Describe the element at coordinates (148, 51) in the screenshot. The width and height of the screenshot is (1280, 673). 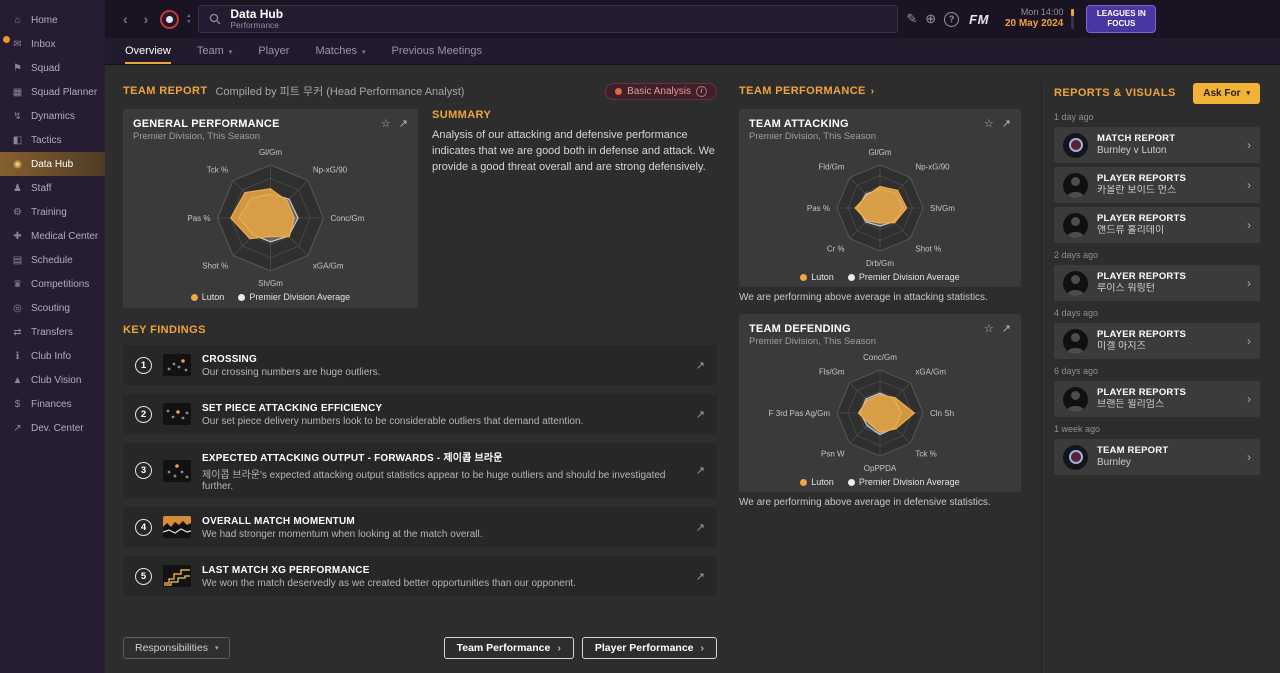
I see `tab-overview: Overview` at that location.